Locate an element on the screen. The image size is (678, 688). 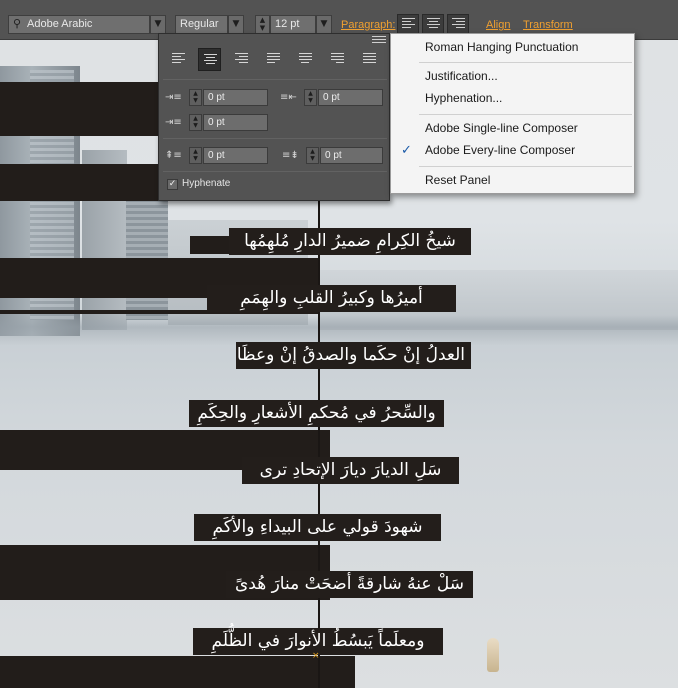
space-before-icon: ⇞≡ is located at coordinates (173, 155).